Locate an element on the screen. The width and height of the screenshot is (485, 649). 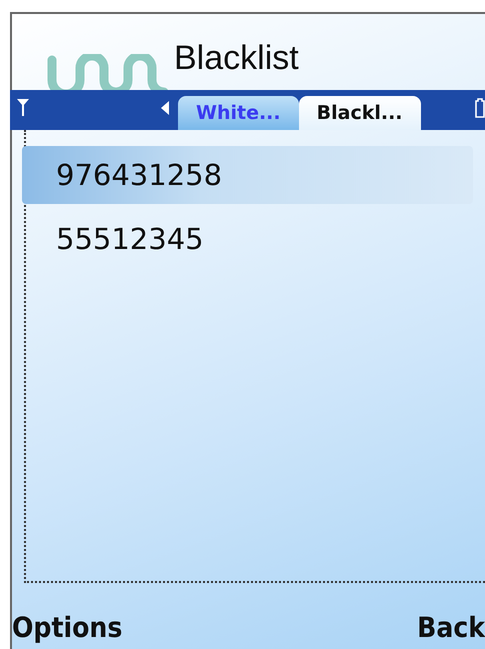
app-title: Blacklist is located at coordinates (236, 59).